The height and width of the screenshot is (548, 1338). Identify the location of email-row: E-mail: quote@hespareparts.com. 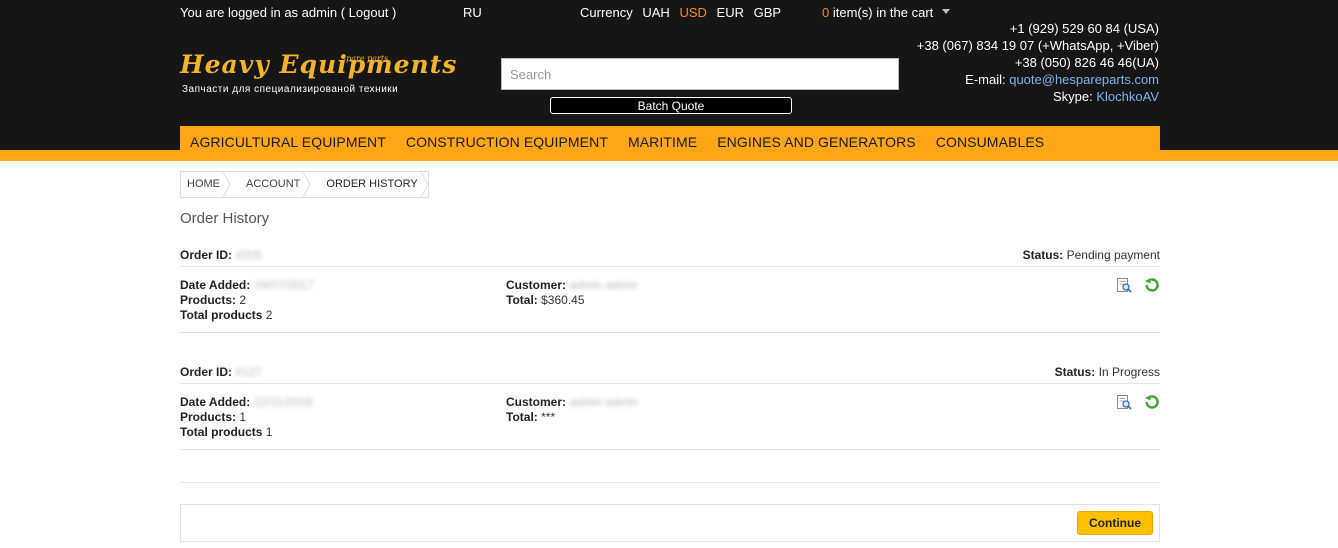
(1038, 79).